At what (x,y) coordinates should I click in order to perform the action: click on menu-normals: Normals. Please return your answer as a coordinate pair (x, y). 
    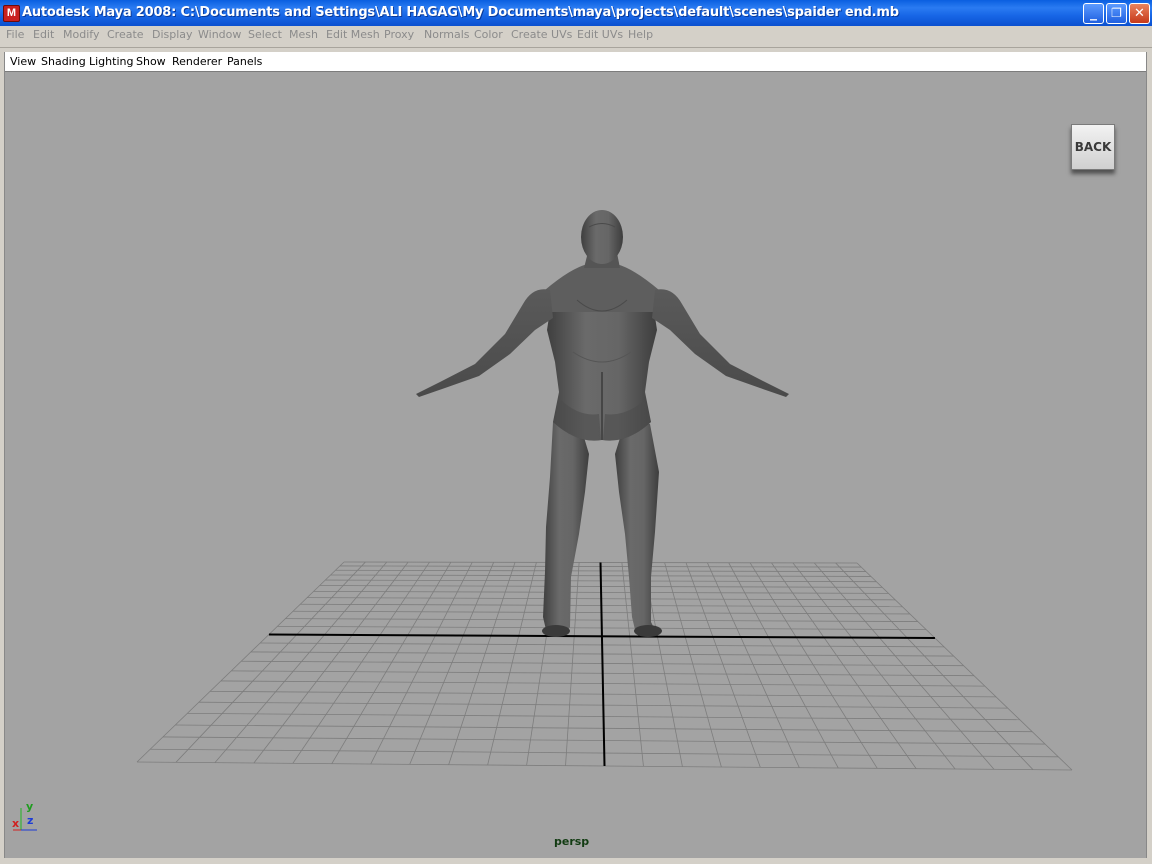
    Looking at the image, I should click on (447, 34).